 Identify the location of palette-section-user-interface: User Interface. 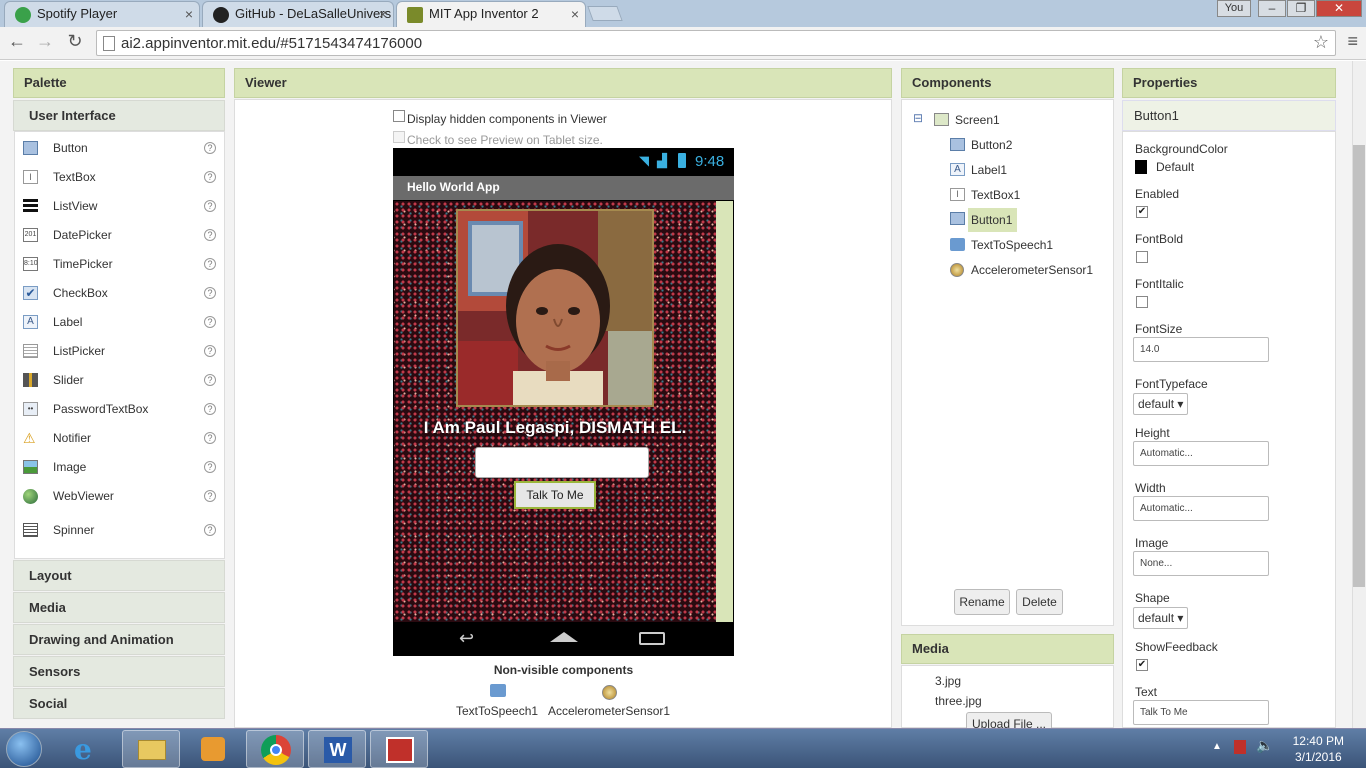
(119, 115).